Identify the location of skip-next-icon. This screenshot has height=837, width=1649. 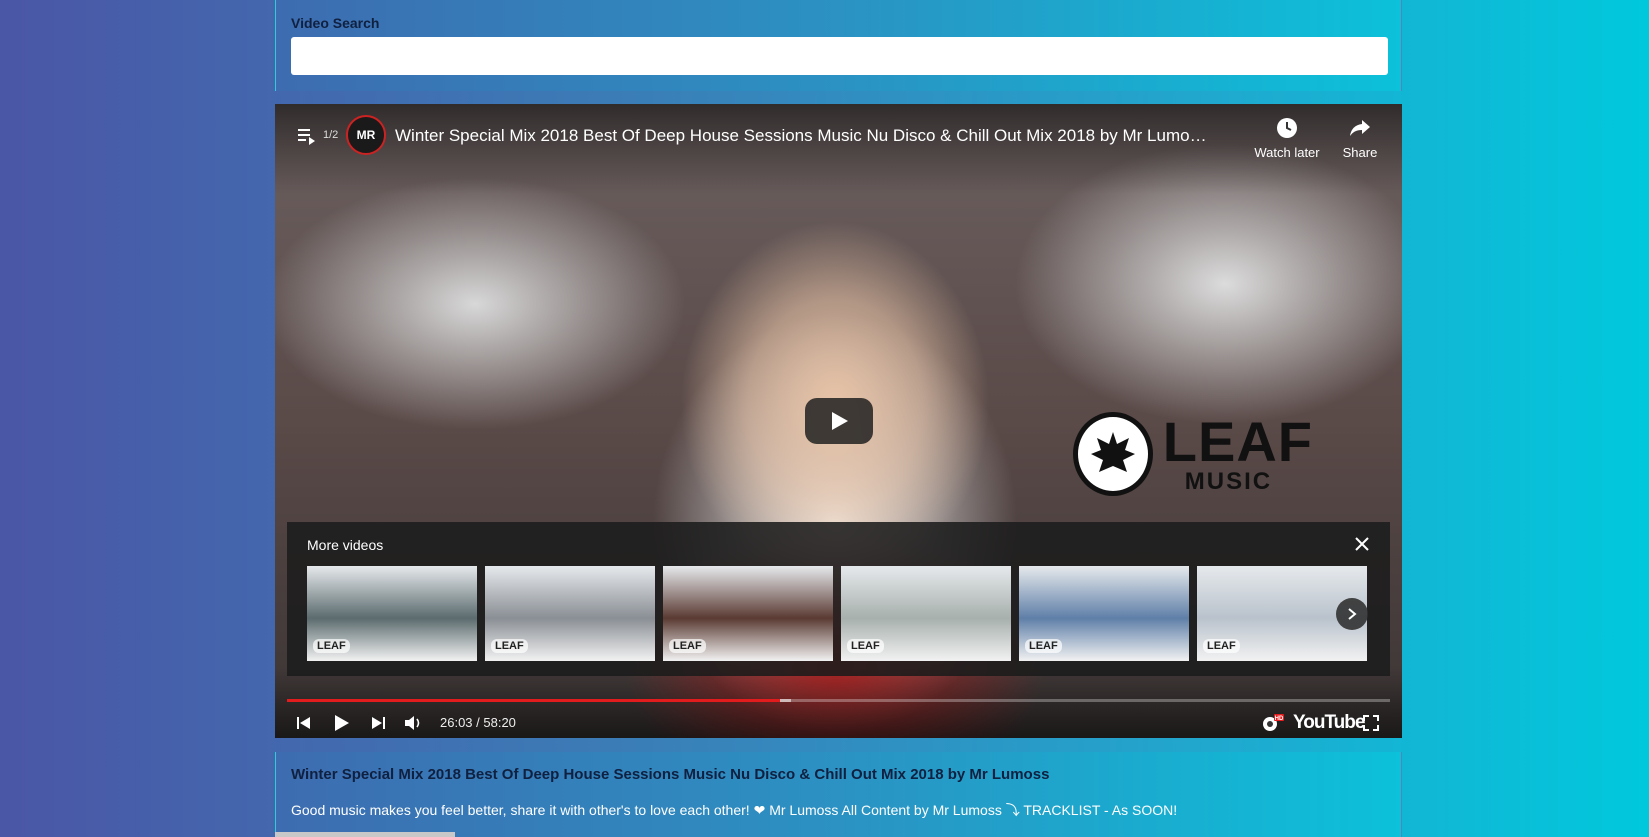
(378, 723).